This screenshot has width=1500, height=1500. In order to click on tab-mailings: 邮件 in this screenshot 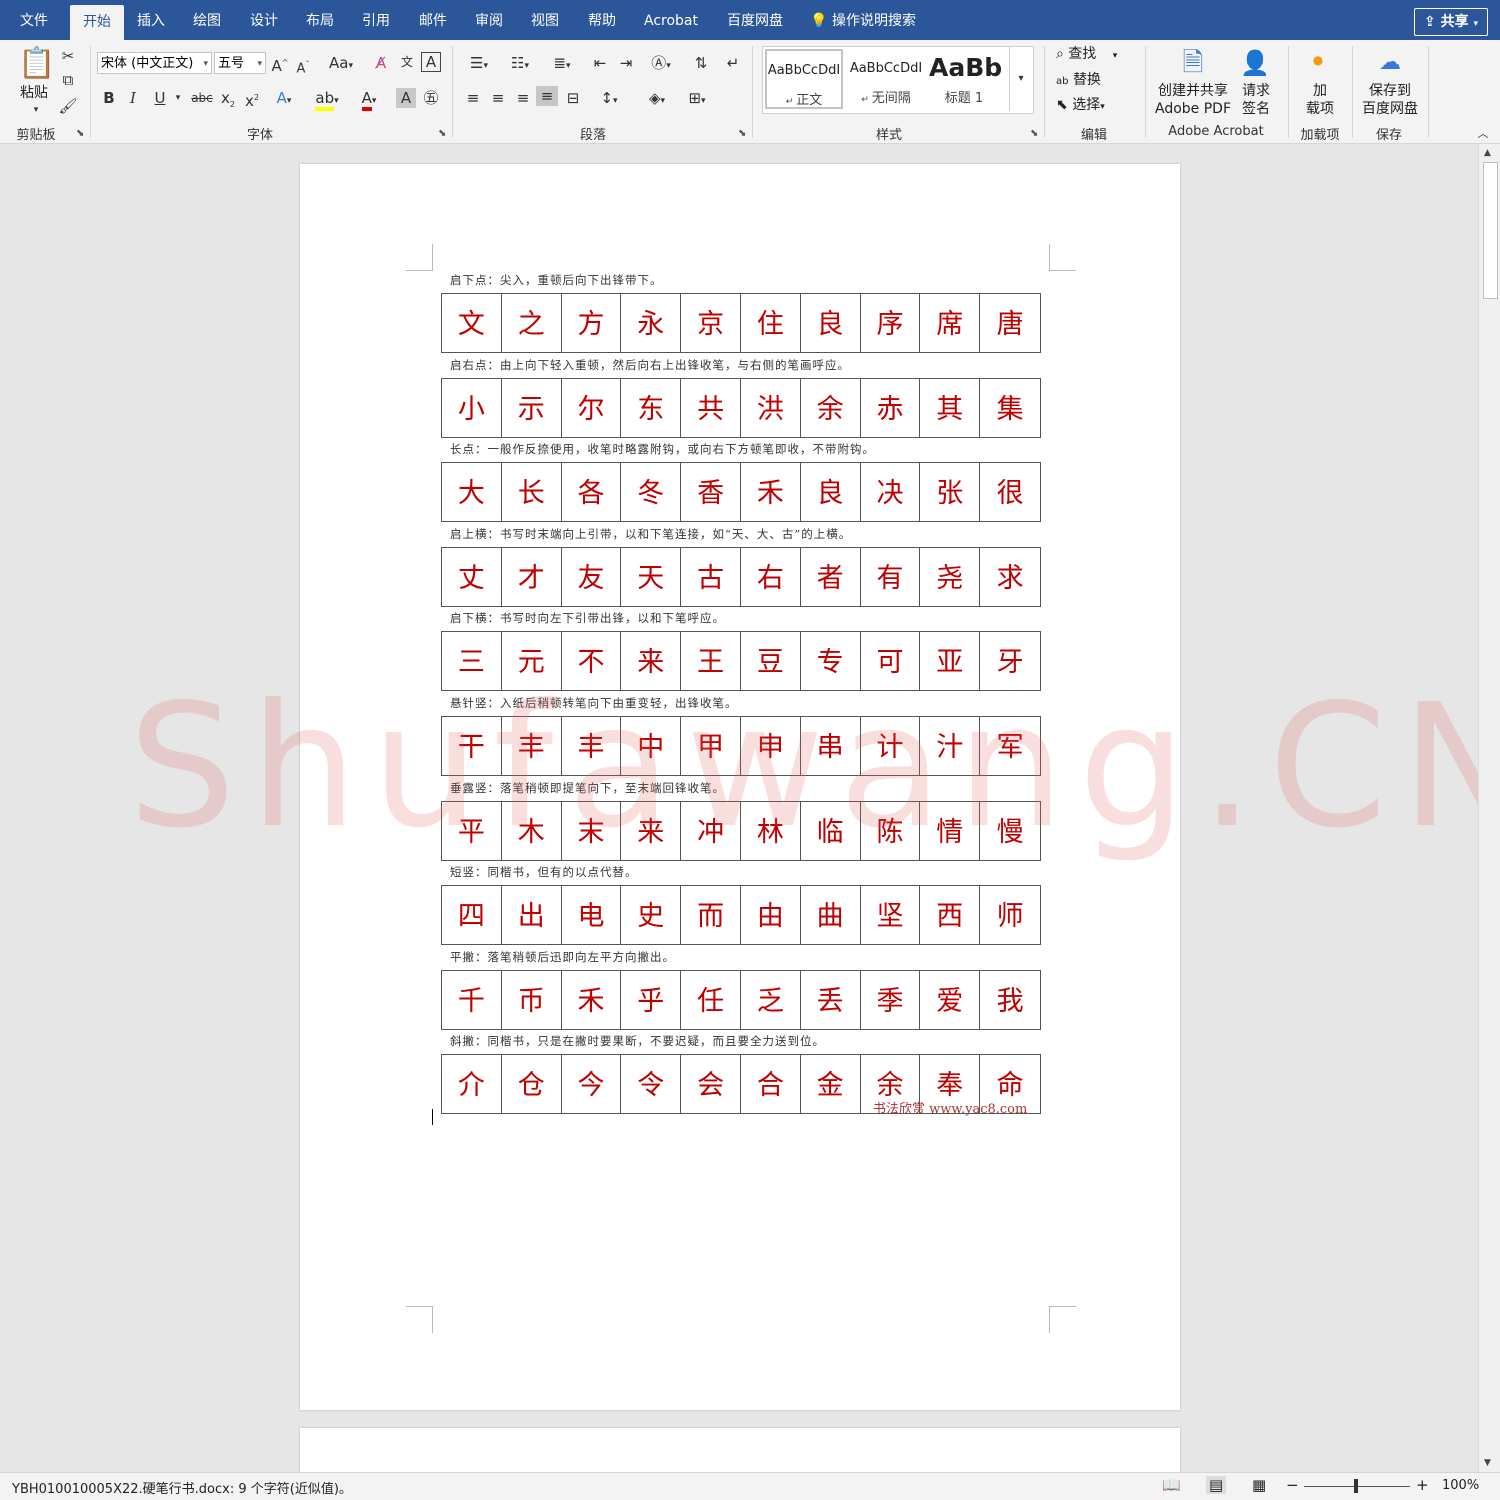, I will do `click(433, 20)`.